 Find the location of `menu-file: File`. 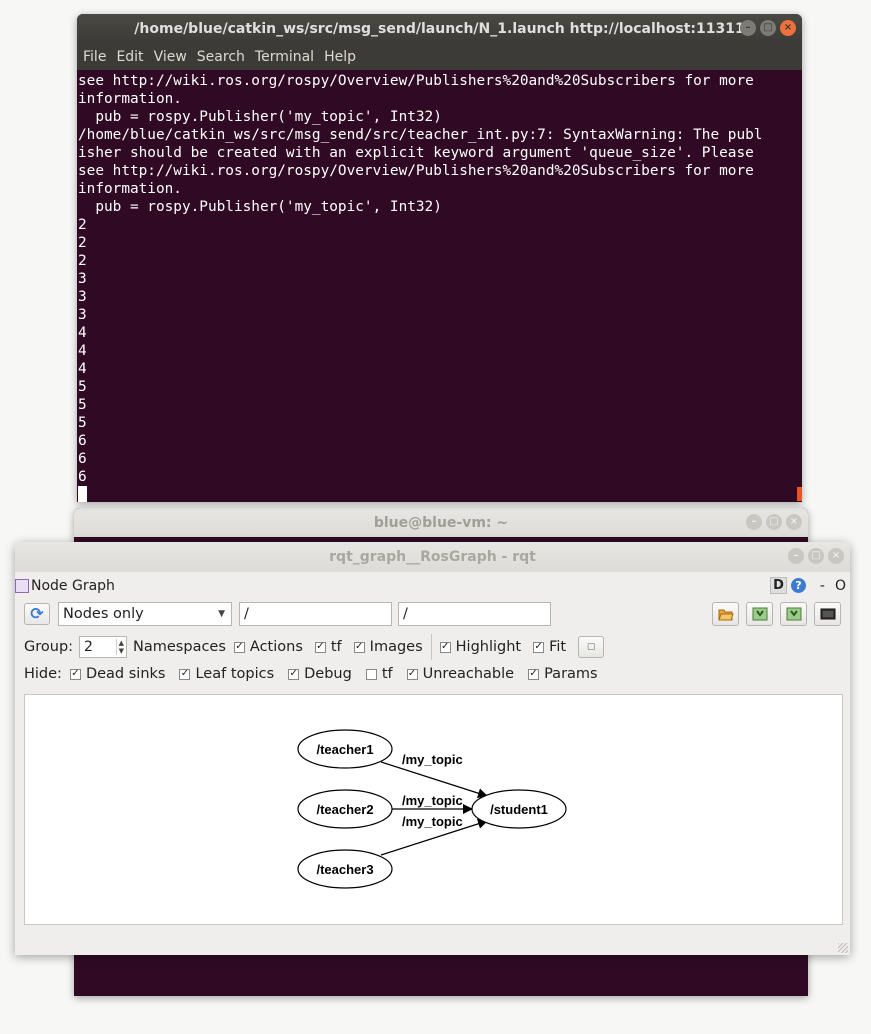

menu-file: File is located at coordinates (97, 57).